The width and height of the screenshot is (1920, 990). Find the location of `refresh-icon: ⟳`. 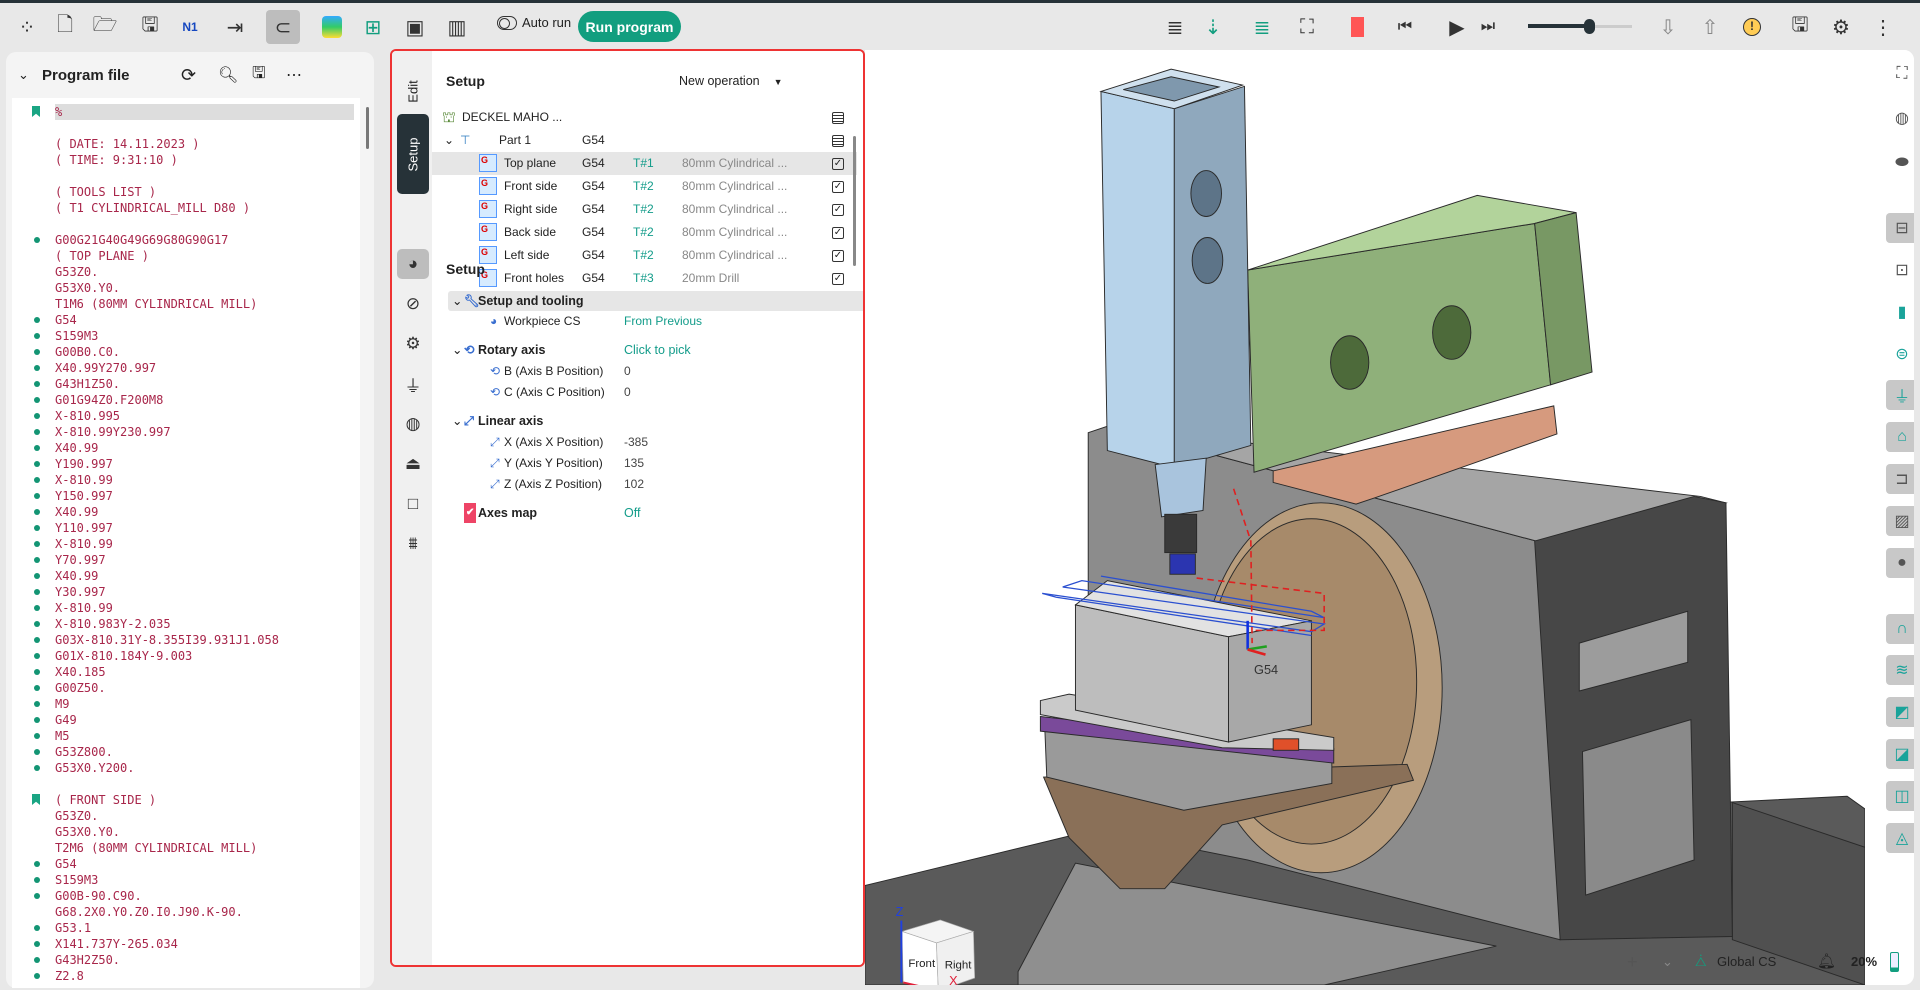

refresh-icon: ⟳ is located at coordinates (188, 75).